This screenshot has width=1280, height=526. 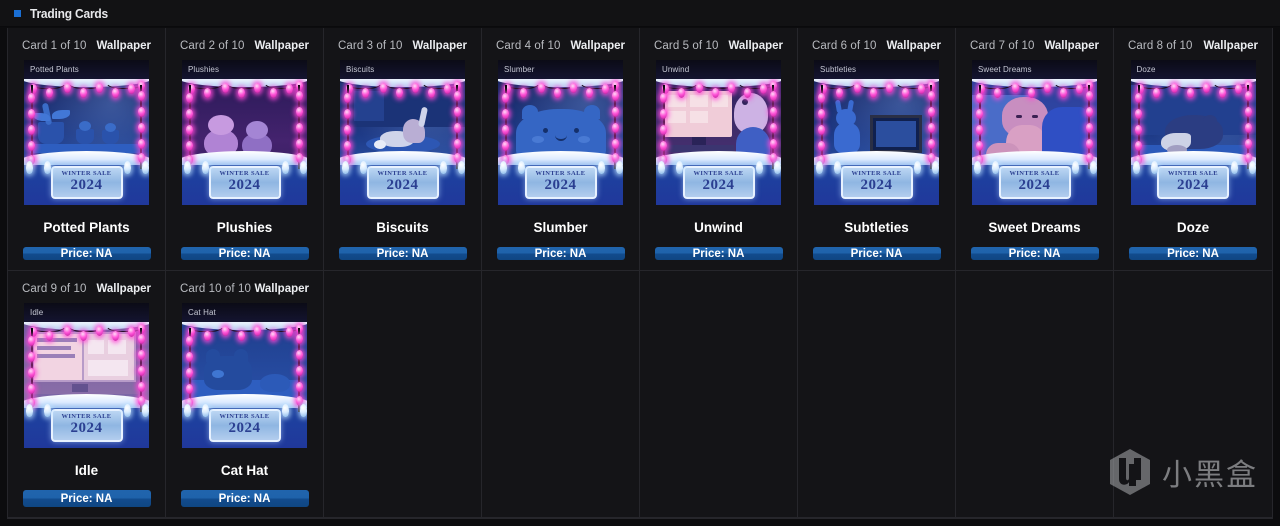 I want to click on thumbnail-title-text: Plushies, so click(x=204, y=69).